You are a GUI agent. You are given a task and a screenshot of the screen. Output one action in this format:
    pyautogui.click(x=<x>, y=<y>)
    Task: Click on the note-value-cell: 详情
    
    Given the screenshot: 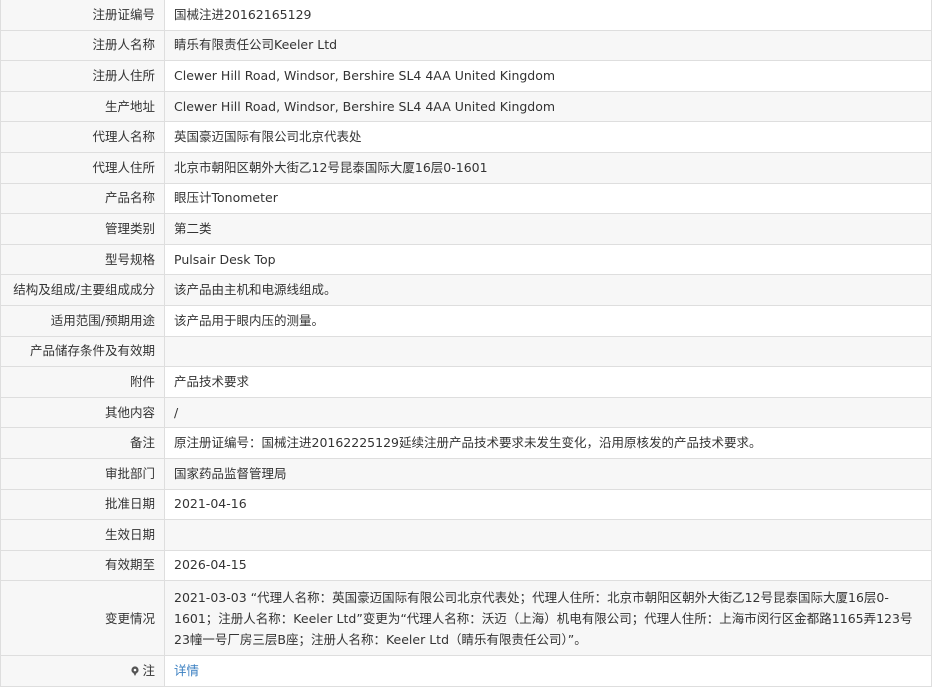 What is the action you would take?
    pyautogui.click(x=548, y=671)
    